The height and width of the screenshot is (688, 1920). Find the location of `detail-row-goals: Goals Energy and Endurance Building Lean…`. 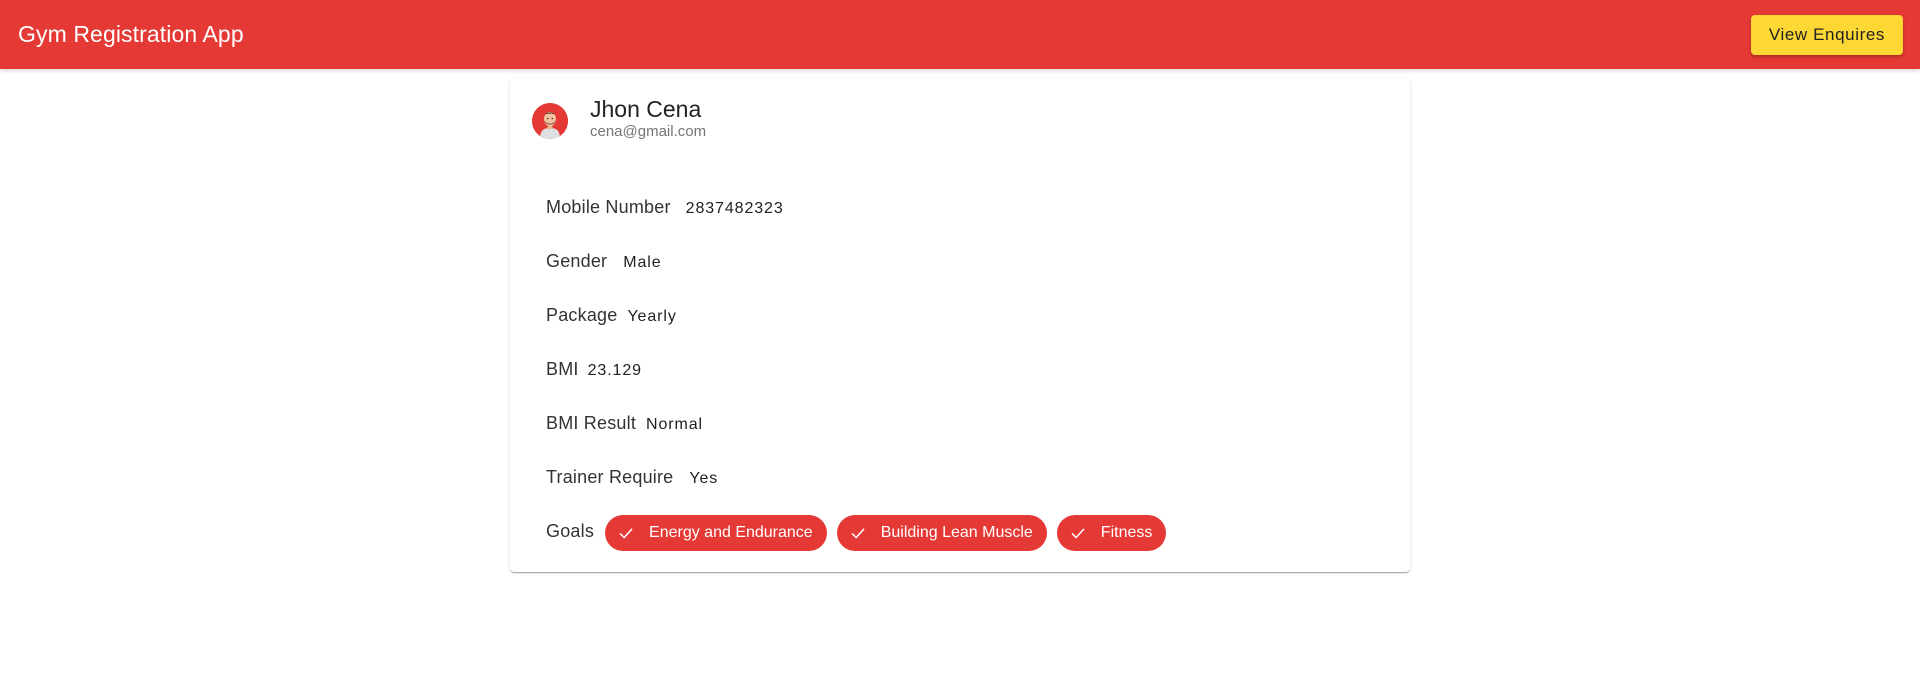

detail-row-goals: Goals Energy and Endurance Building Lean… is located at coordinates (861, 531).